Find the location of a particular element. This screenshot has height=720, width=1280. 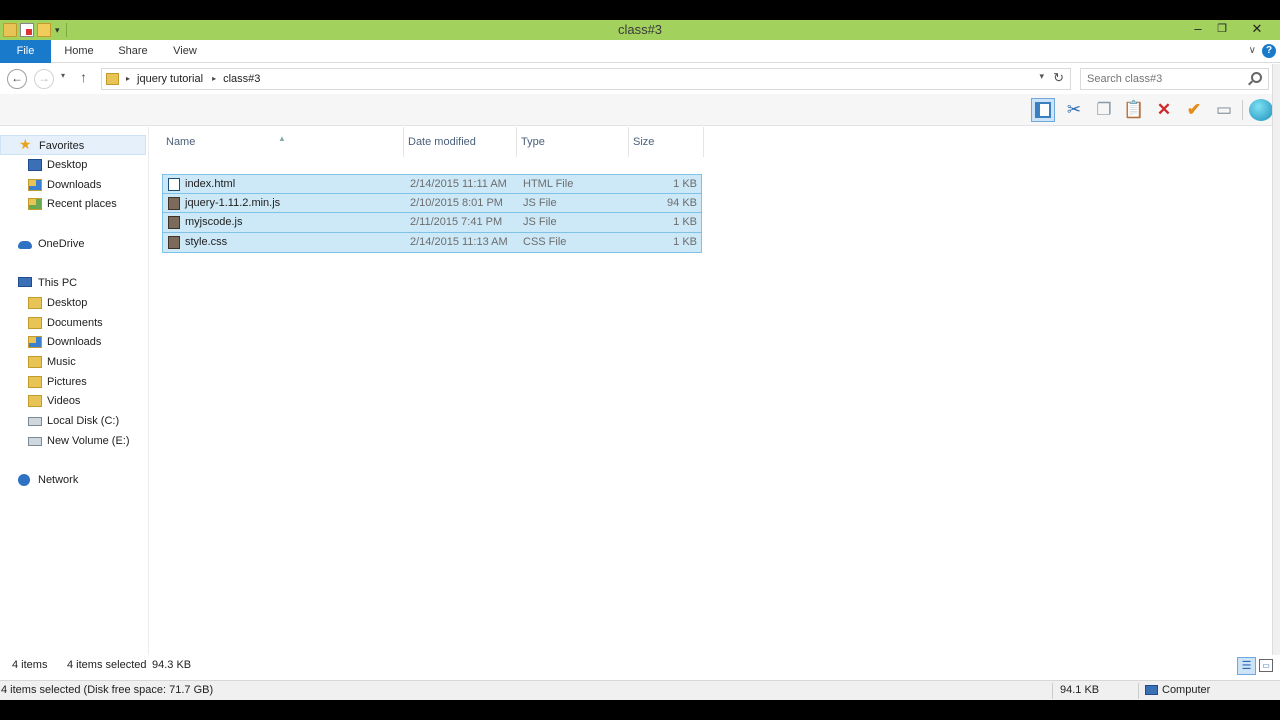

file-name: myjscode.js is located at coordinates (214, 222).